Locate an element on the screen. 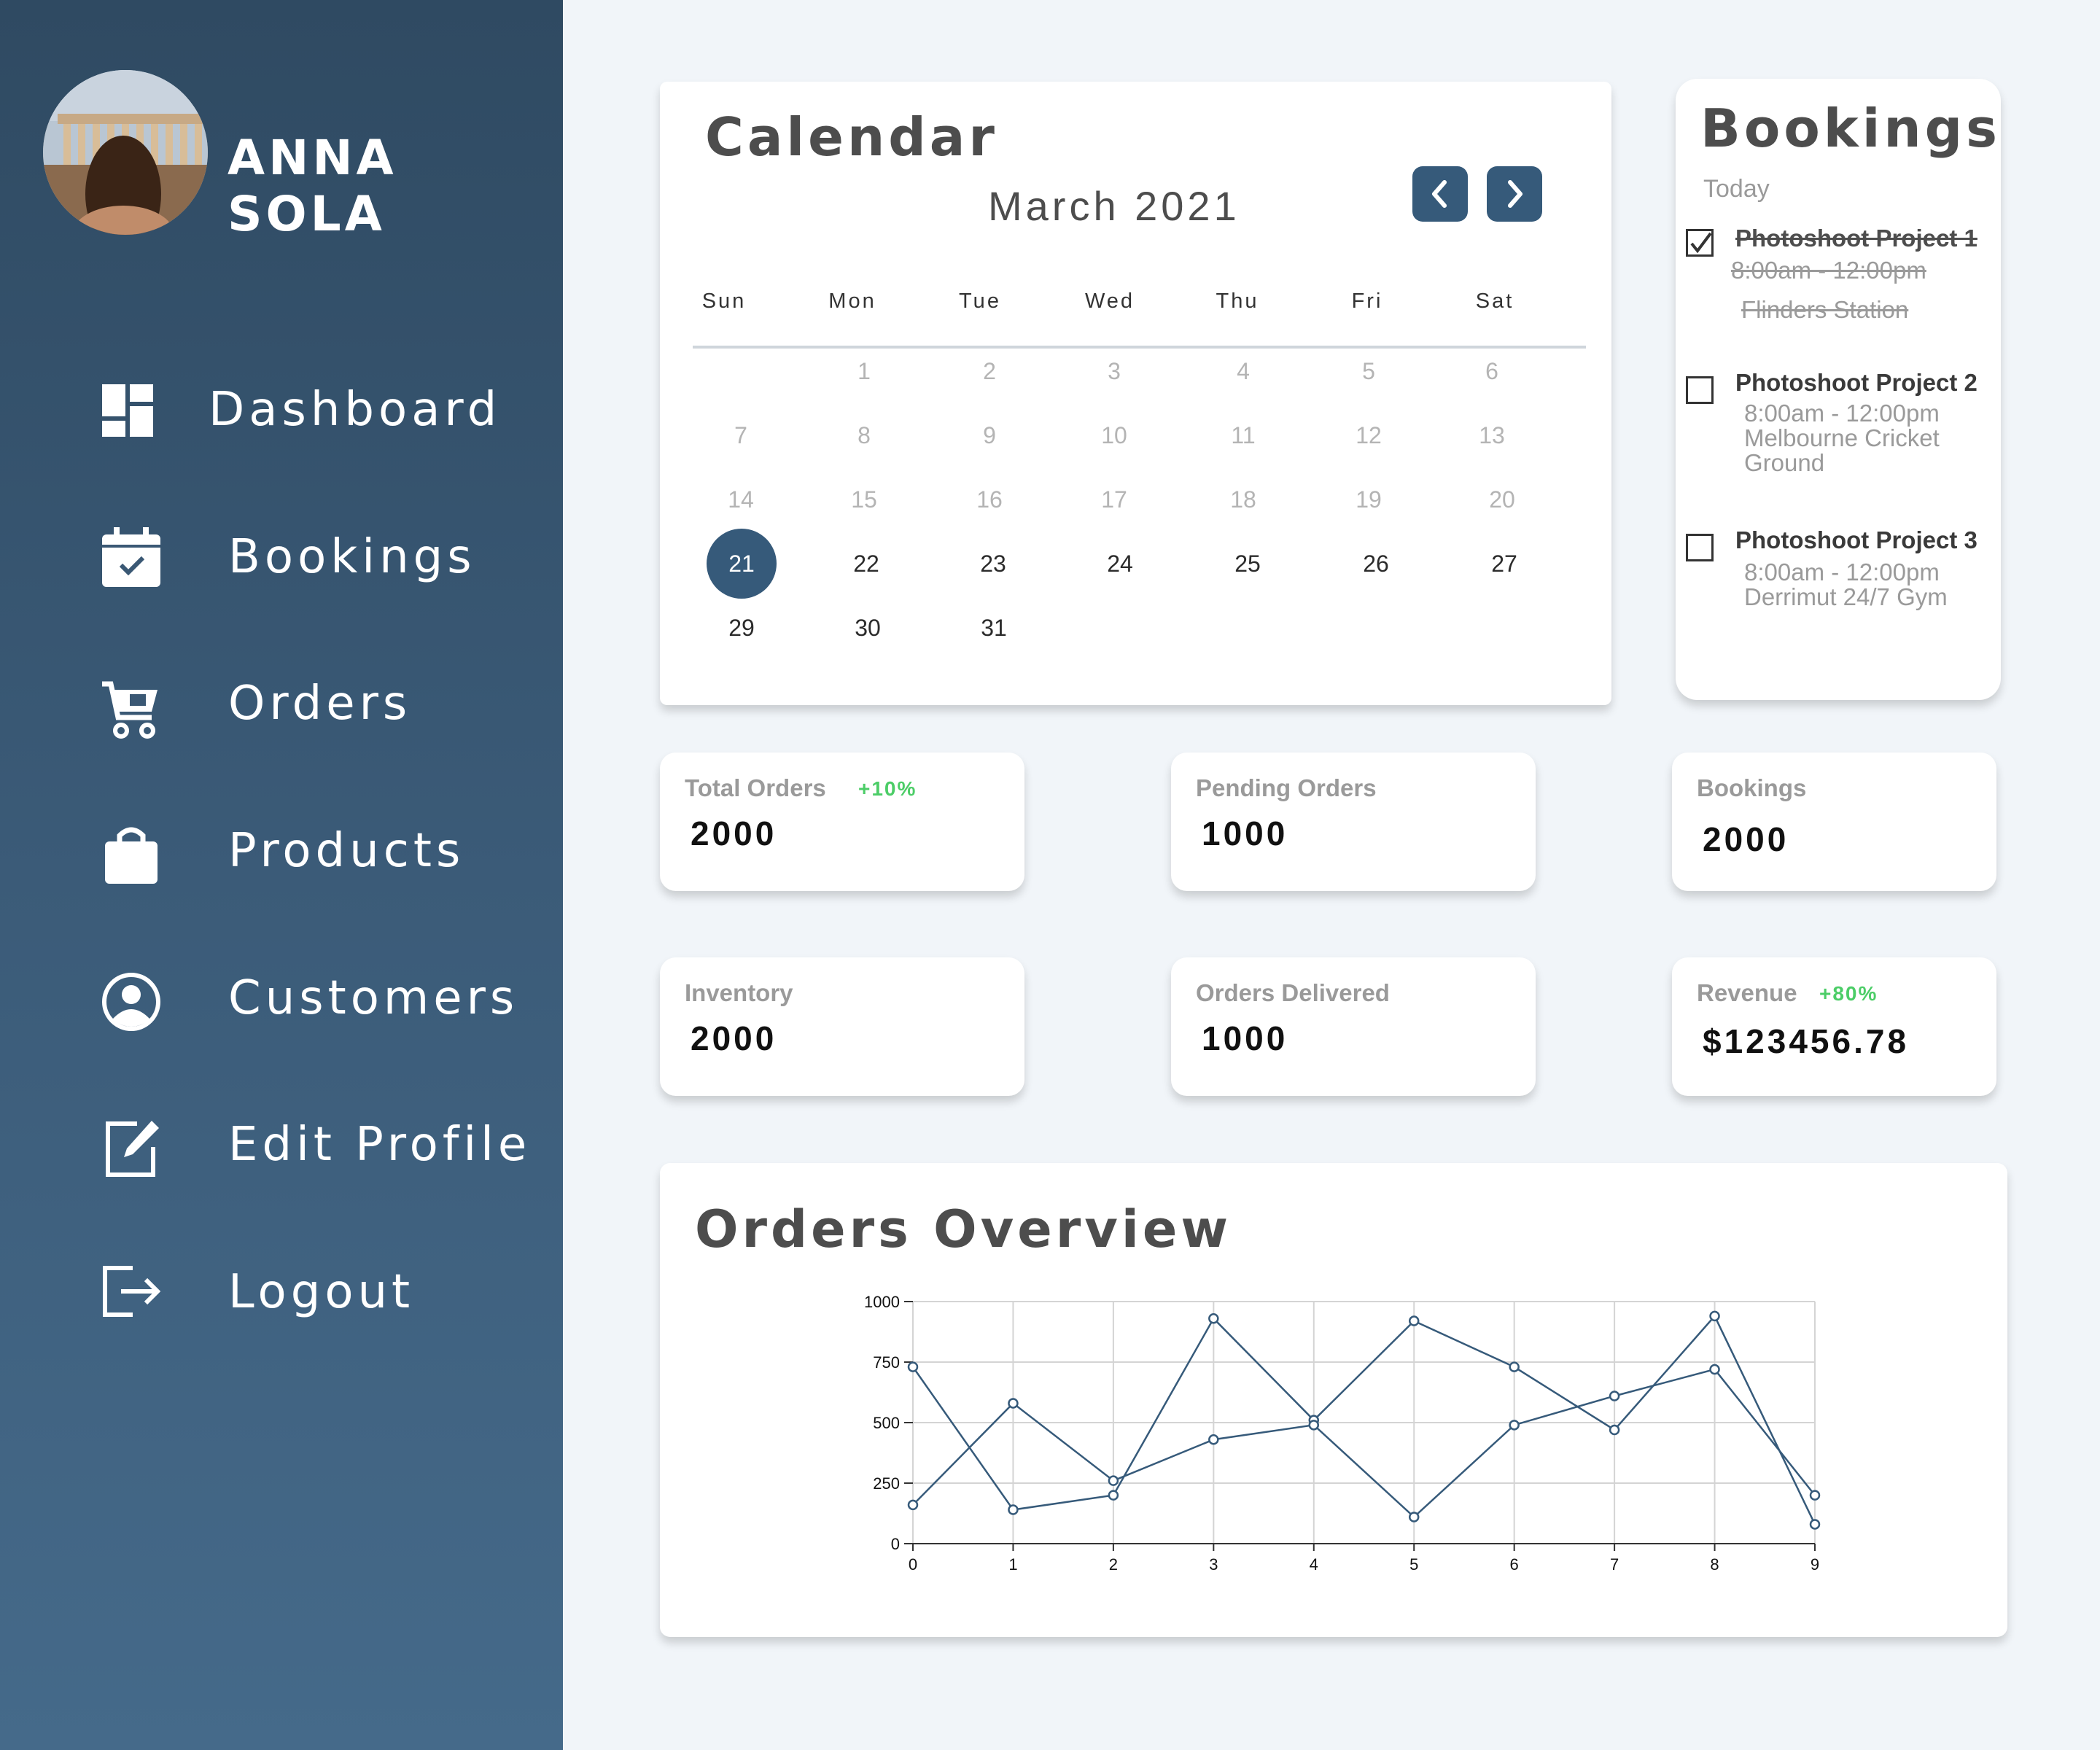 The width and height of the screenshot is (2100, 1750). nav-item-edit-profile: Edit Profile is located at coordinates (281, 1147).